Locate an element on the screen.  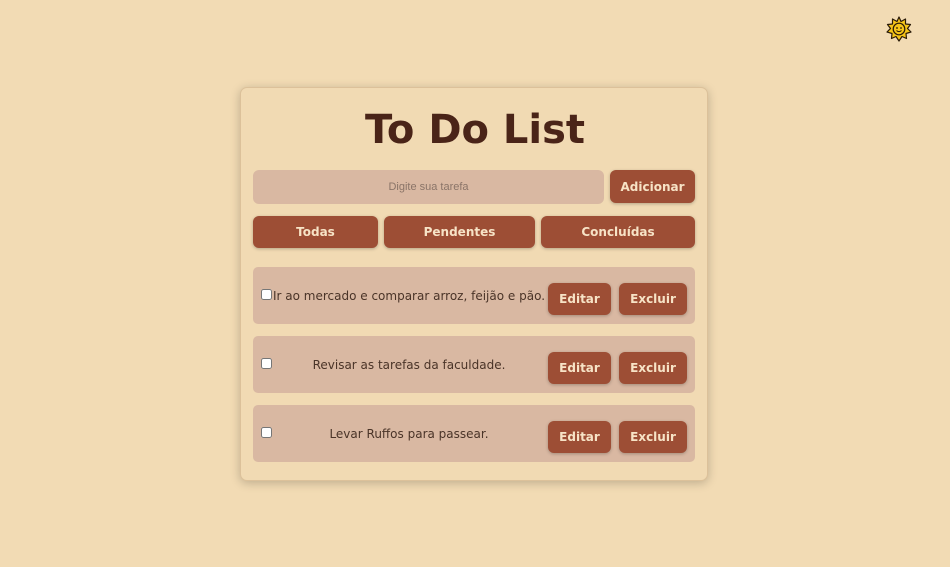
task-text: Levar Ruffos para passear. is located at coordinates (409, 433).